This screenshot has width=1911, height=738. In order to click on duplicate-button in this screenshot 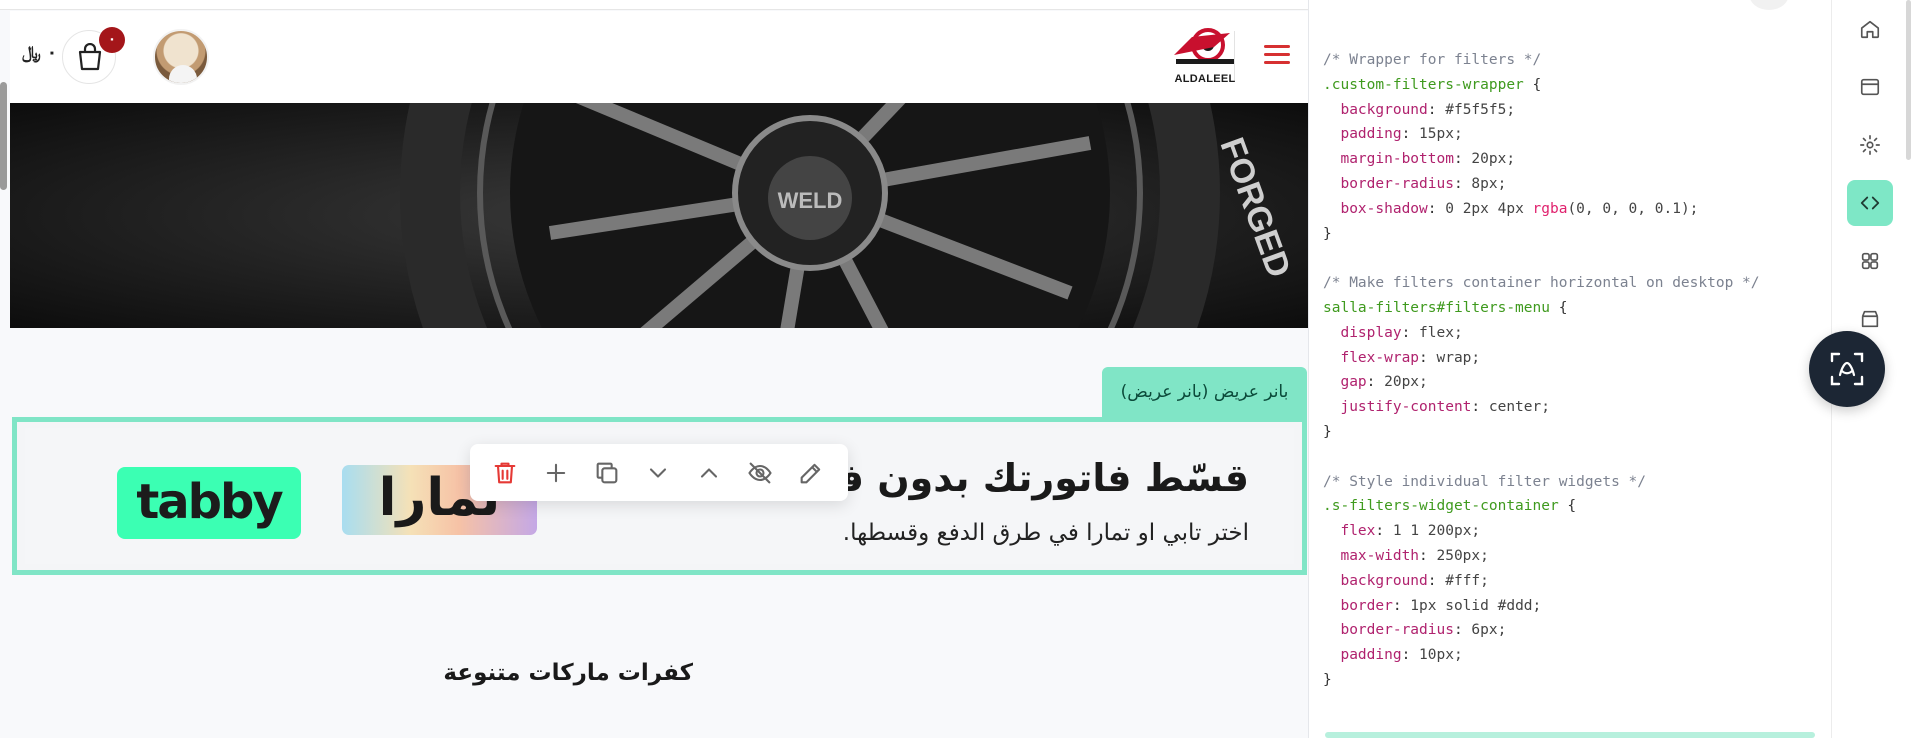, I will do `click(607, 473)`.